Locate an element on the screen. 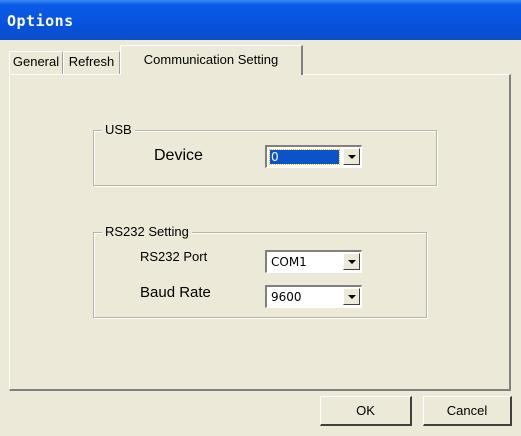  baud-rate-dropdown-button is located at coordinates (351, 296).